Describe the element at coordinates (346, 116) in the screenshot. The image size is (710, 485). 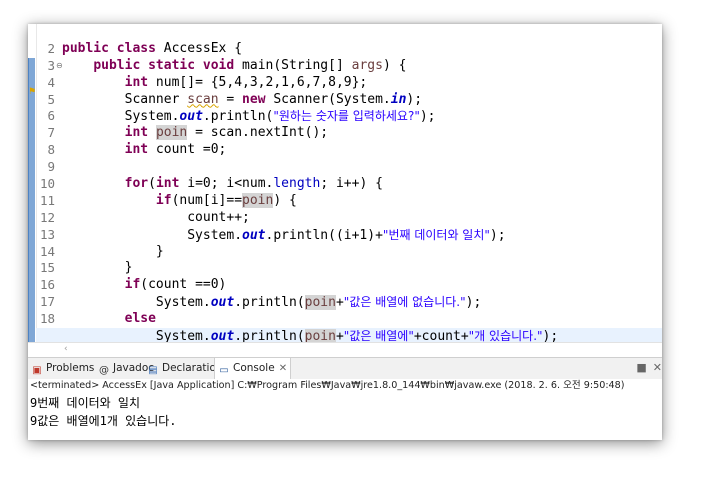
I see `string-literal: "원하는 숫자를 입력하세요?"` at that location.